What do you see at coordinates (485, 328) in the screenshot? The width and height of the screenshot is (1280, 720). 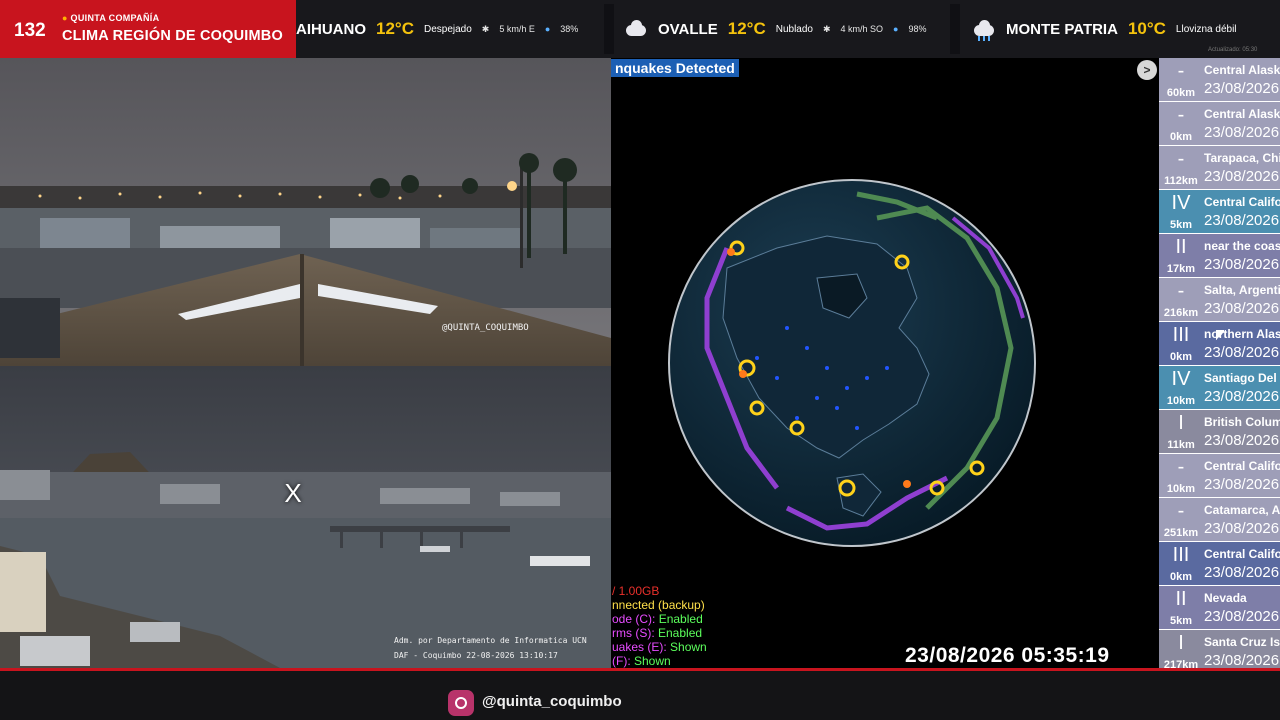 I see `camera-watermark: @QUINTA_COQUIMBO` at bounding box center [485, 328].